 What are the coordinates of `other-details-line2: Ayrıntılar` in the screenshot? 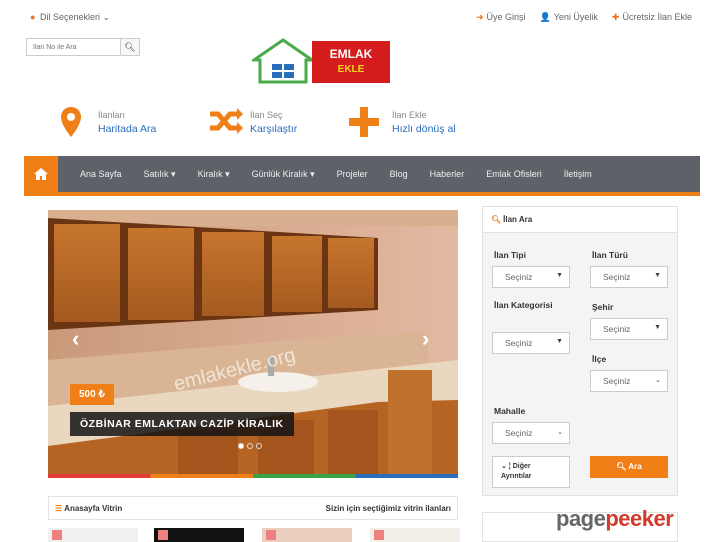 It's located at (516, 476).